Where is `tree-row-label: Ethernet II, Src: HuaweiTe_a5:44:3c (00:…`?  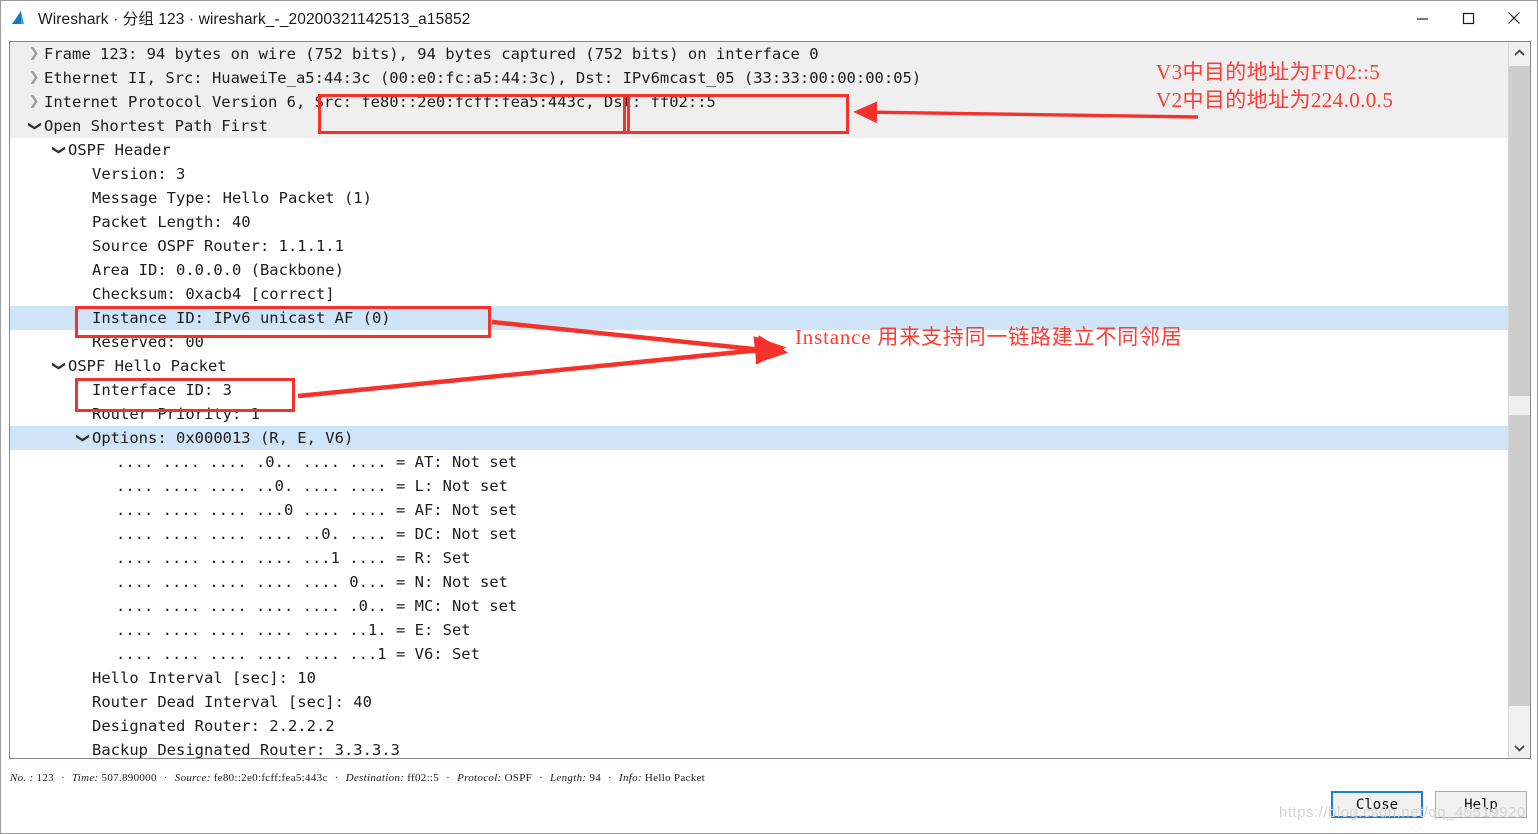 tree-row-label: Ethernet II, Src: HuaweiTe_a5:44:3c (00:… is located at coordinates (483, 78).